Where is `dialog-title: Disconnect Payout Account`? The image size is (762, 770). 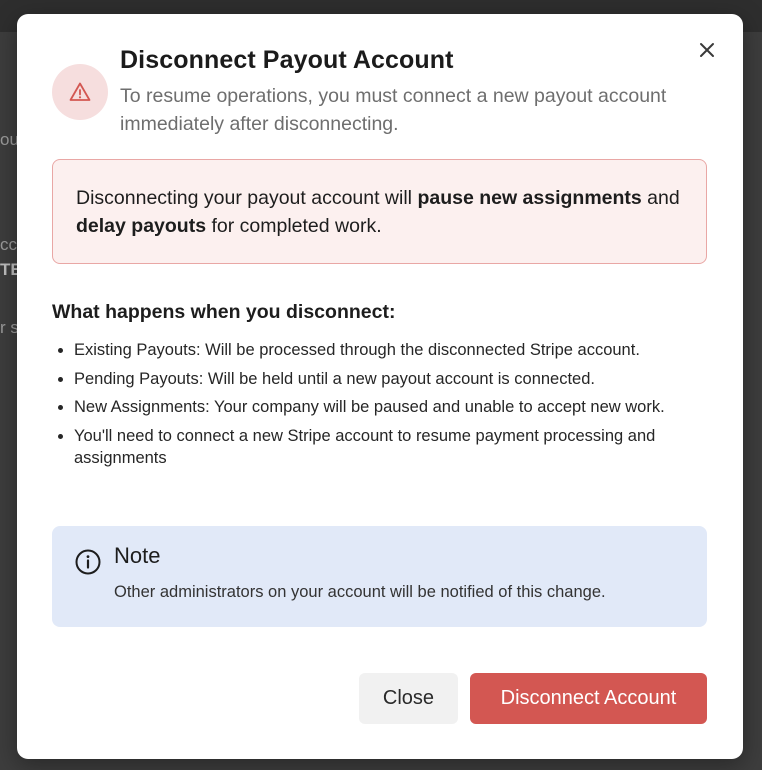
dialog-title: Disconnect Payout Account is located at coordinates (287, 60).